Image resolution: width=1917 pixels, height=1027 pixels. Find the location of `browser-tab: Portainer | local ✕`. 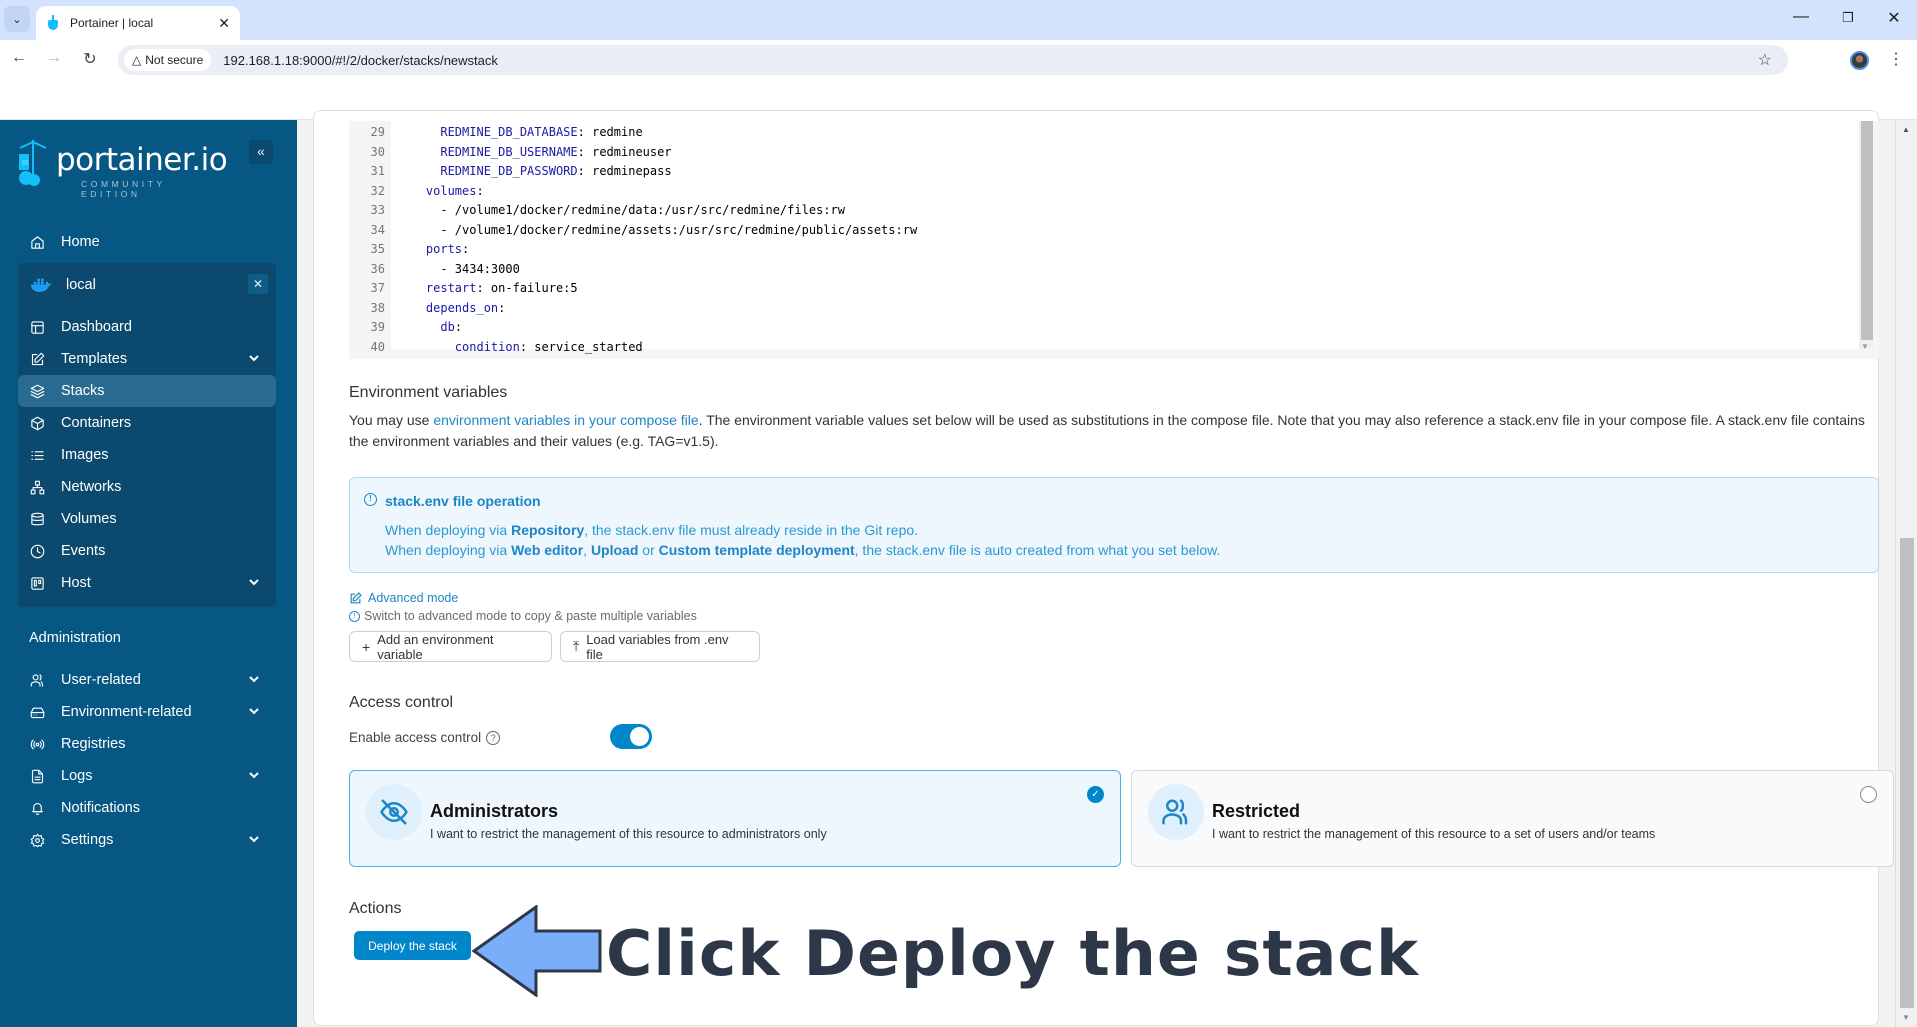

browser-tab: Portainer | local ✕ is located at coordinates (138, 23).